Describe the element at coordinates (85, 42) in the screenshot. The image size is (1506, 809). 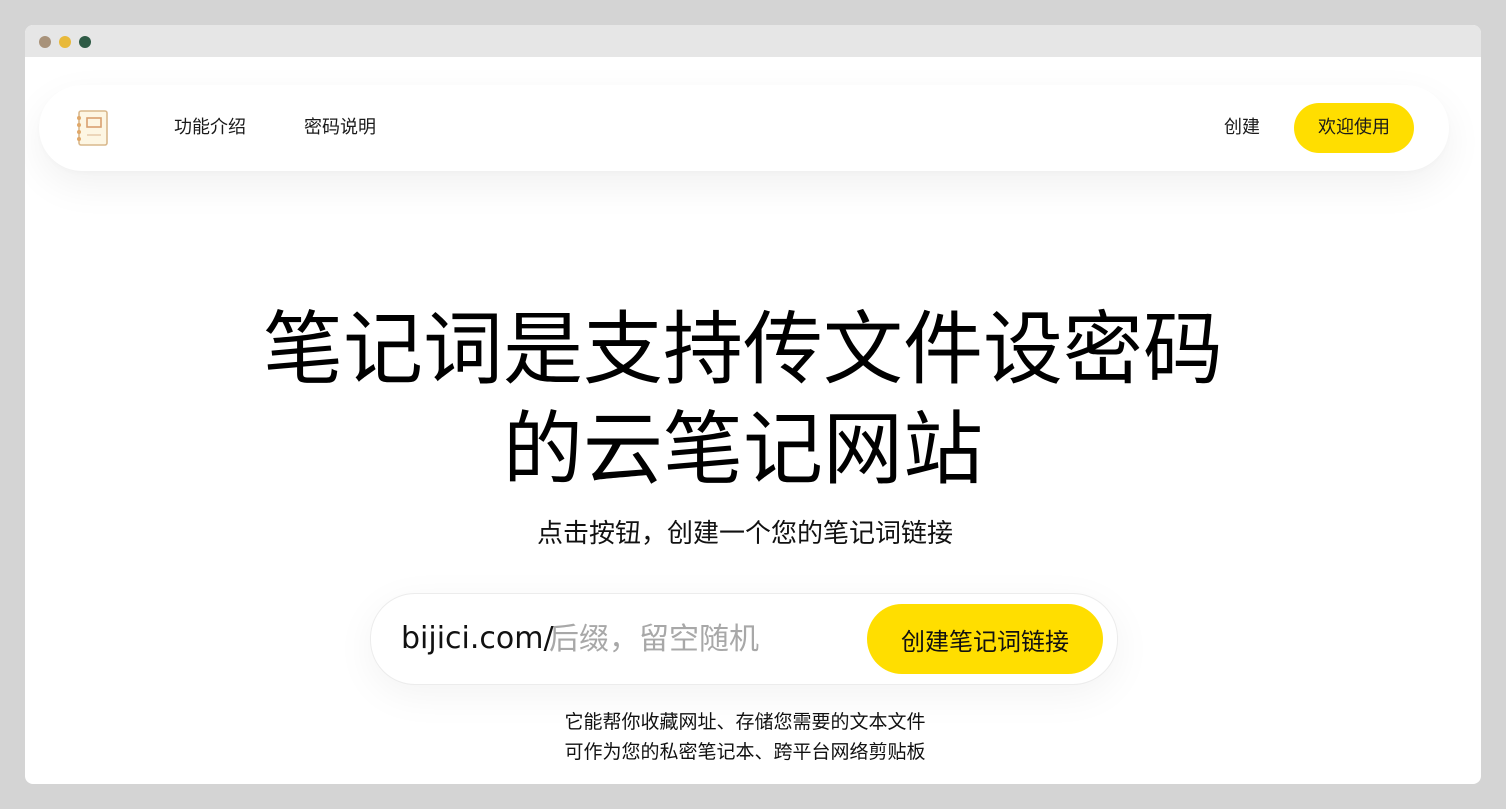
I see `window-maximize-button` at that location.